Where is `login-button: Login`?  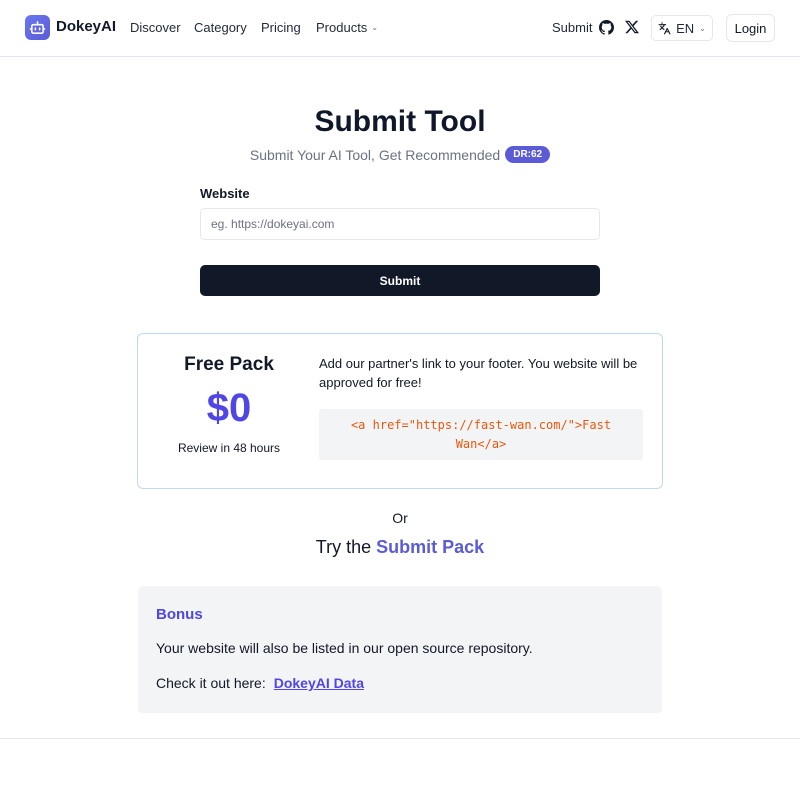 login-button: Login is located at coordinates (750, 28).